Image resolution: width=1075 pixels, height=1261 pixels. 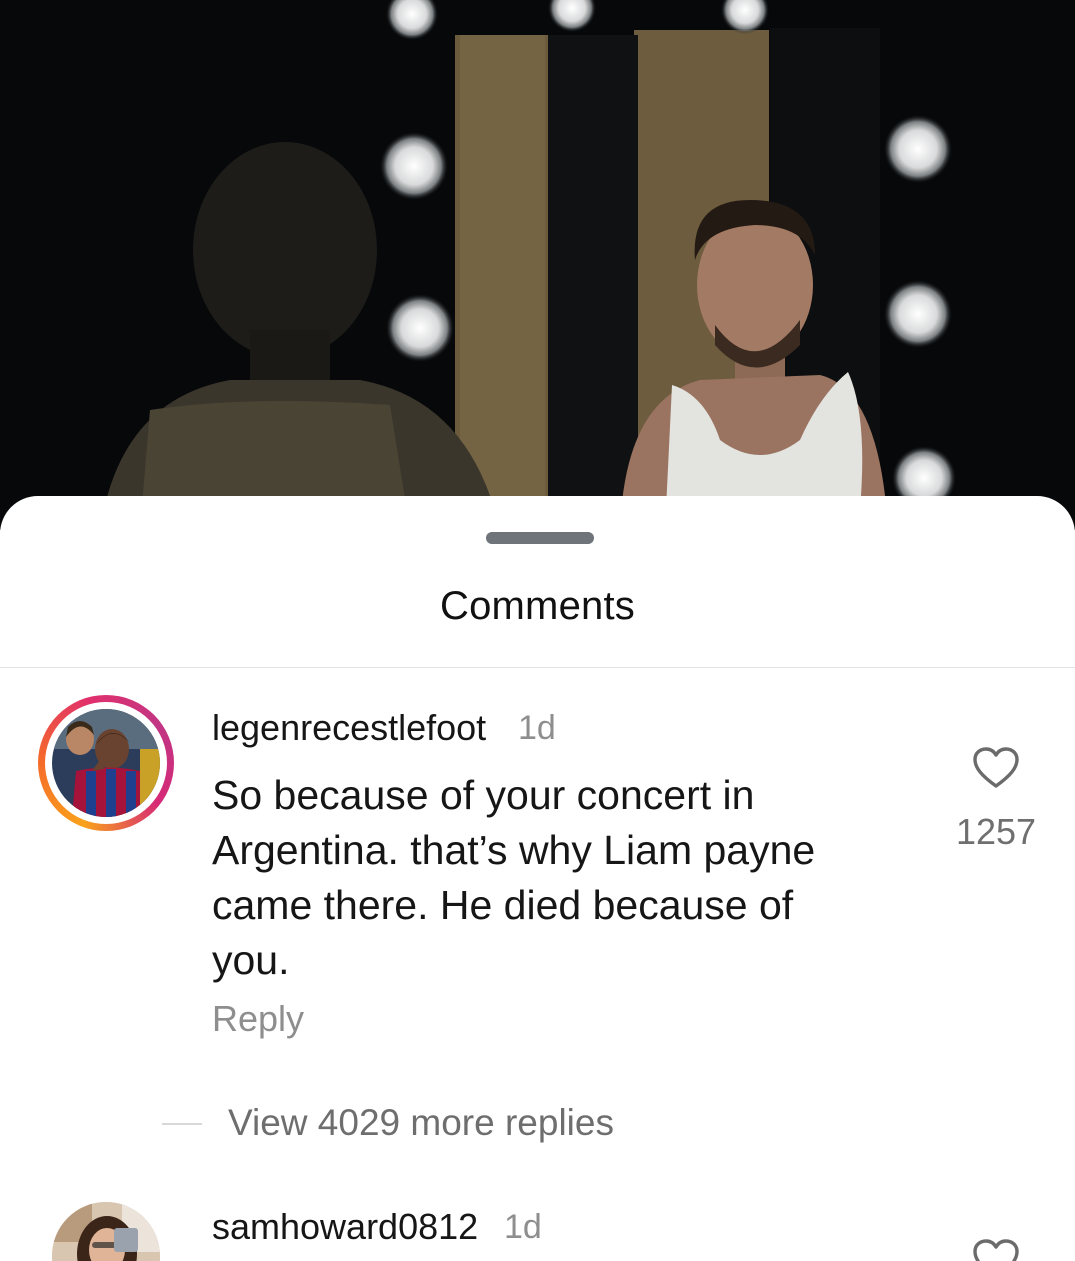 I want to click on comment-username: legenrecestlefoot, so click(x=349, y=728).